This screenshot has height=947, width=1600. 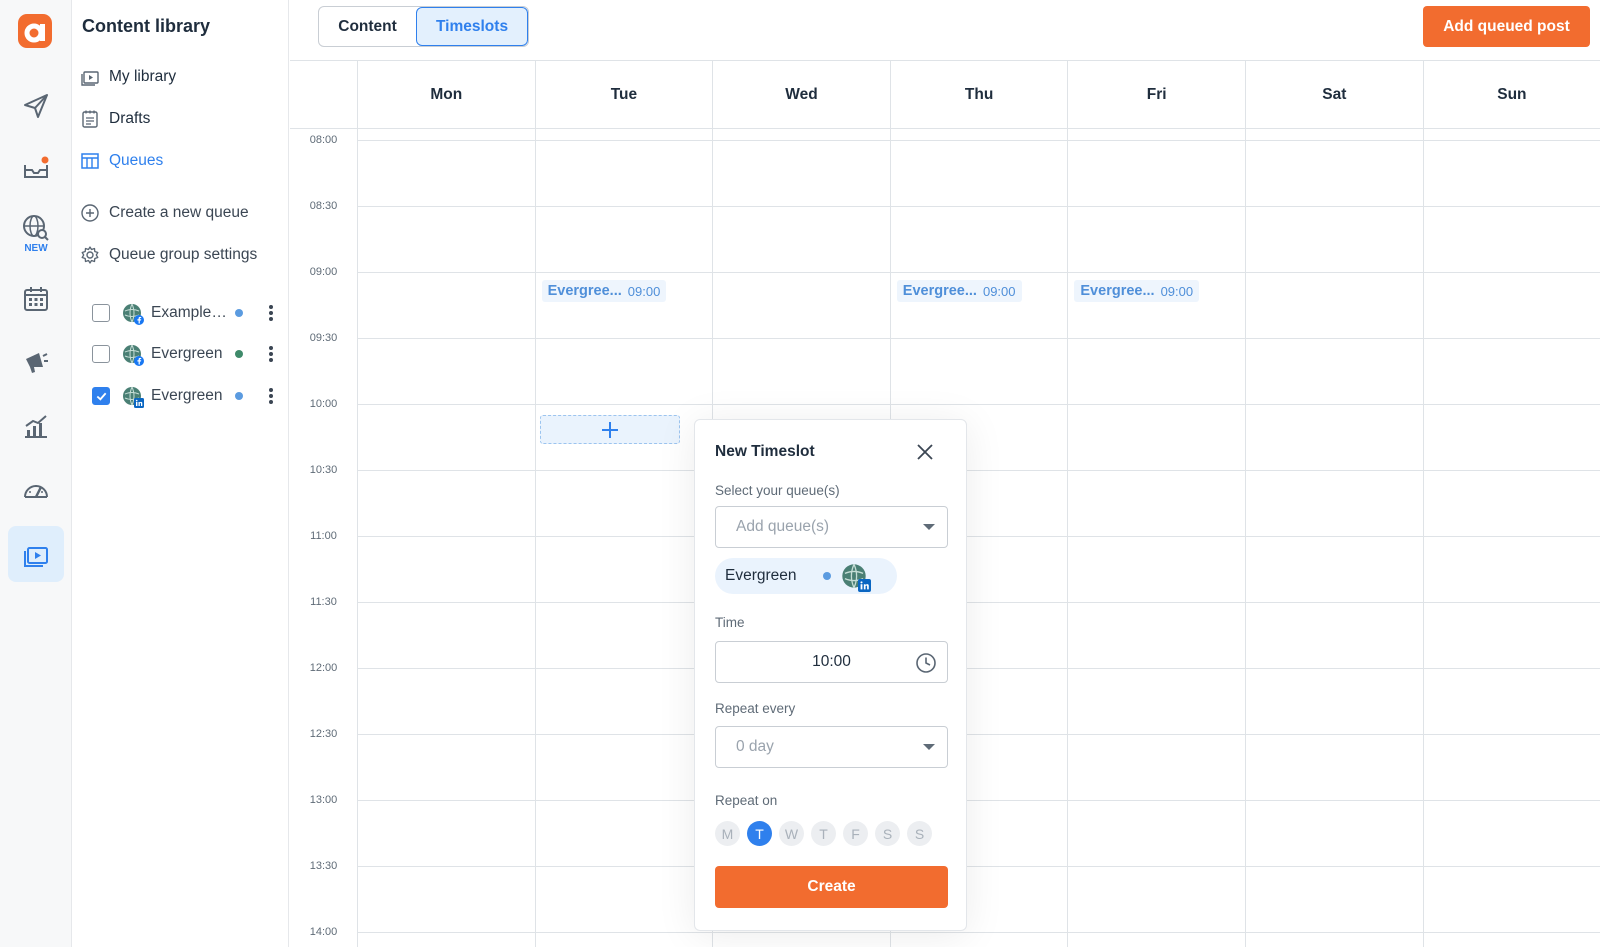 I want to click on sidebar-item-label: Drafts, so click(x=130, y=118).